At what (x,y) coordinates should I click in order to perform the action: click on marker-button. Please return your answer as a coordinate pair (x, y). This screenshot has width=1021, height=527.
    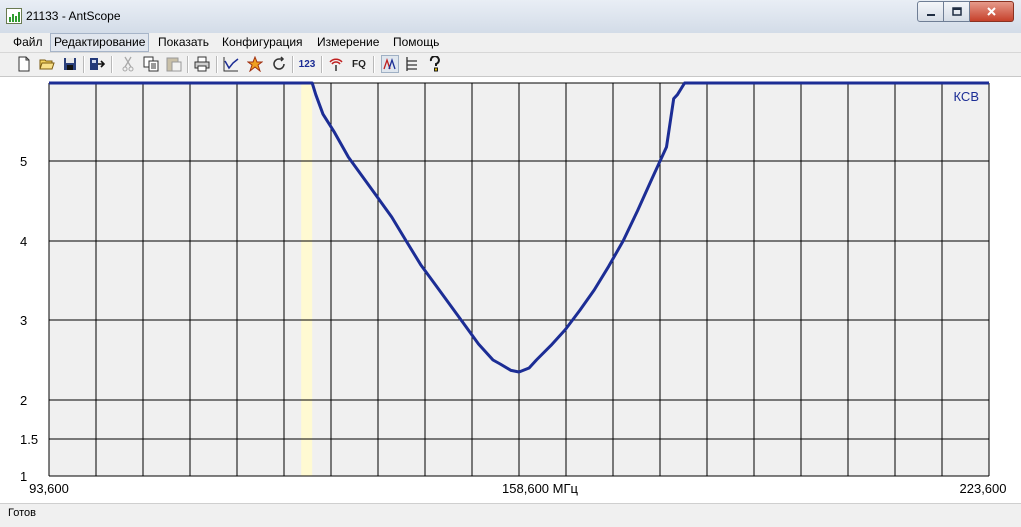
    Looking at the image, I should click on (255, 64).